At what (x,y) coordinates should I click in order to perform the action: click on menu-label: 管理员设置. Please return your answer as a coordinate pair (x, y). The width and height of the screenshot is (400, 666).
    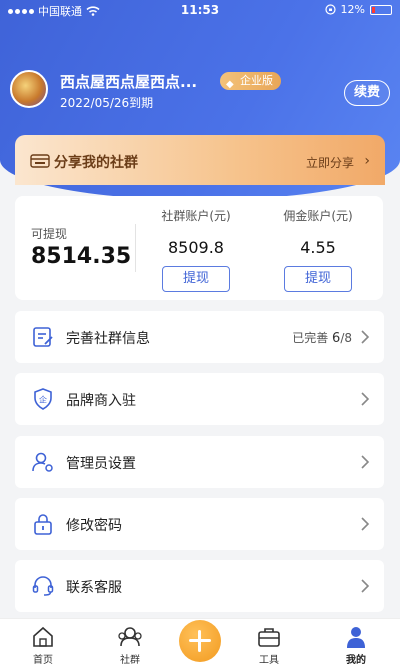
    Looking at the image, I should click on (101, 464).